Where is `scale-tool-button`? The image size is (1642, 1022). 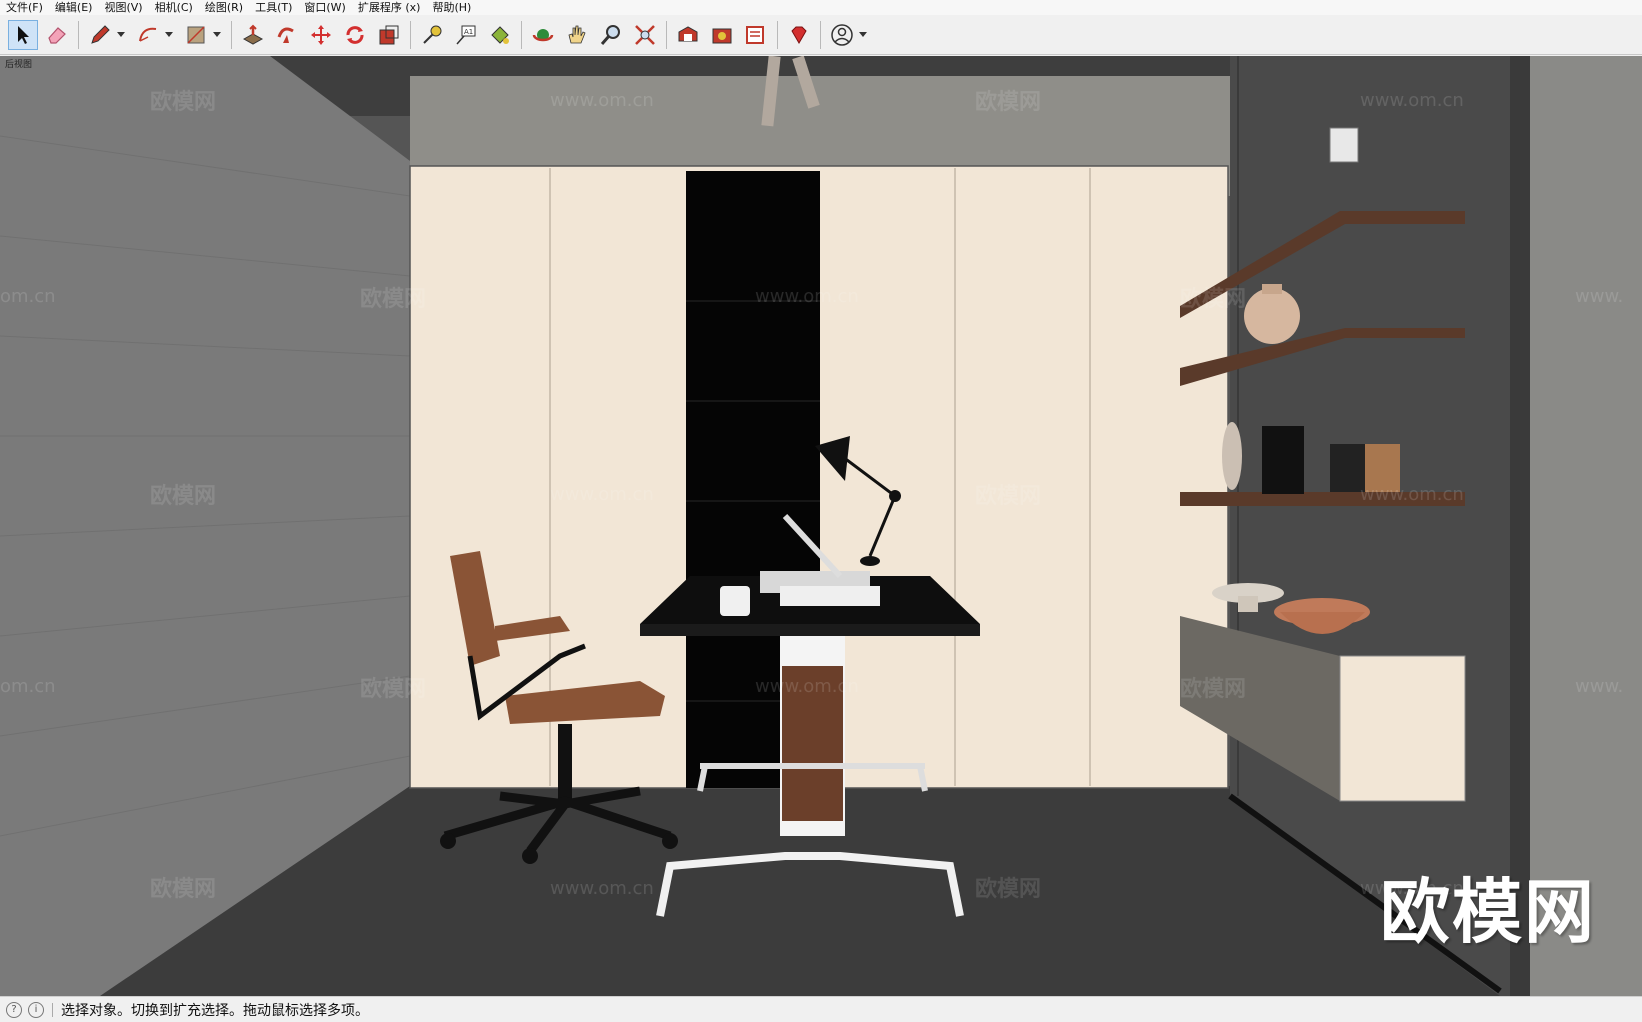 scale-tool-button is located at coordinates (389, 35).